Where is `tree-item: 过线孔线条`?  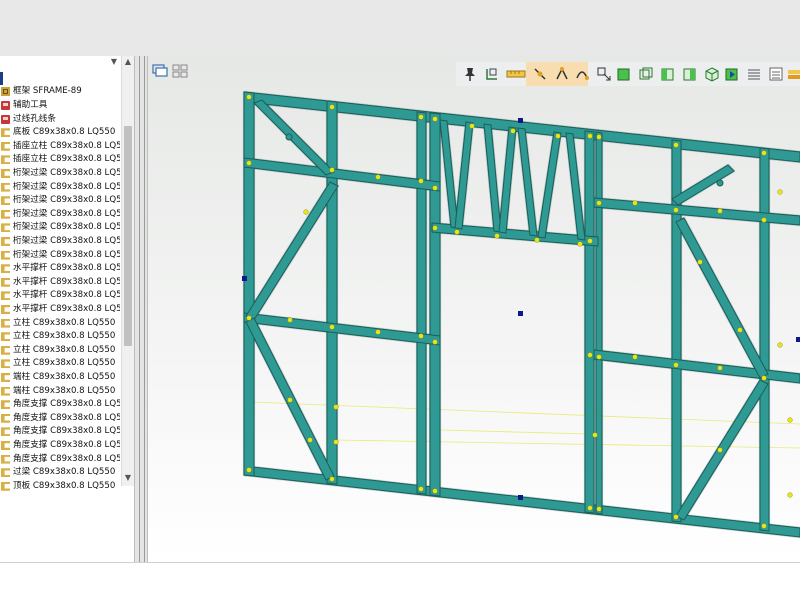
tree-item: 过线孔线条 is located at coordinates (60, 120).